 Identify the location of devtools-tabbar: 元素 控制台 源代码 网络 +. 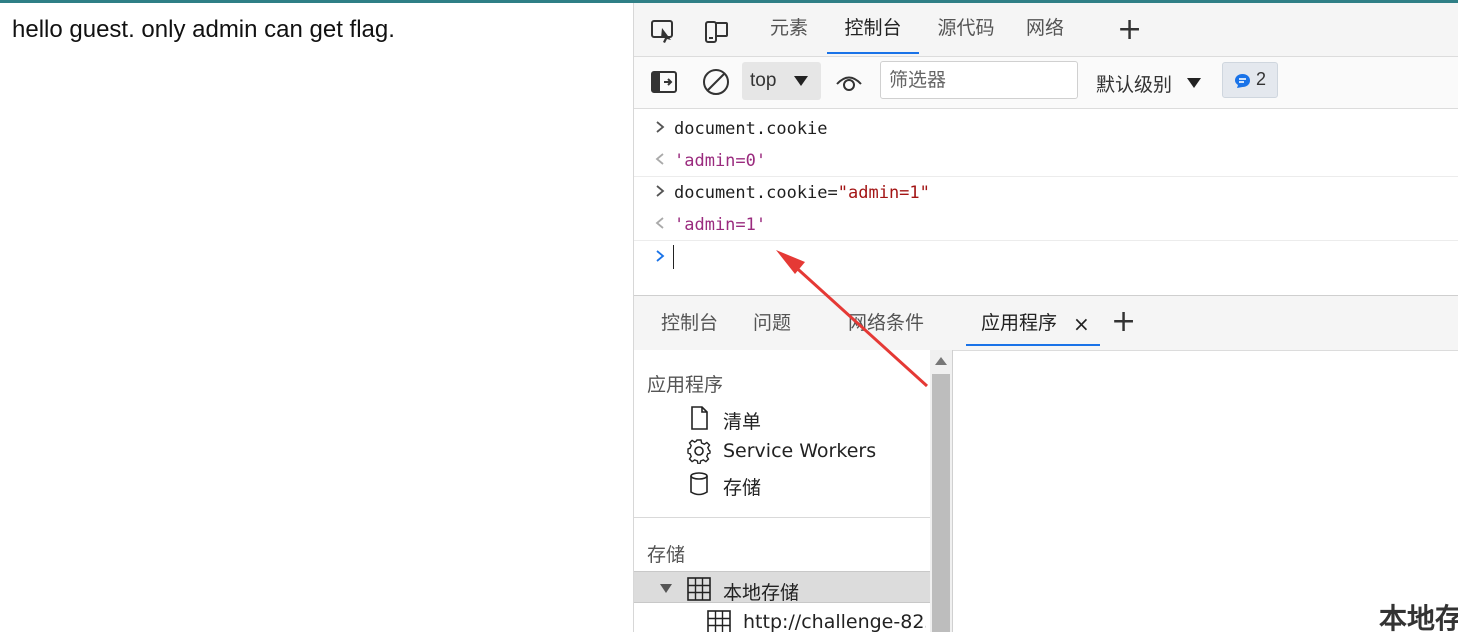
(1046, 30).